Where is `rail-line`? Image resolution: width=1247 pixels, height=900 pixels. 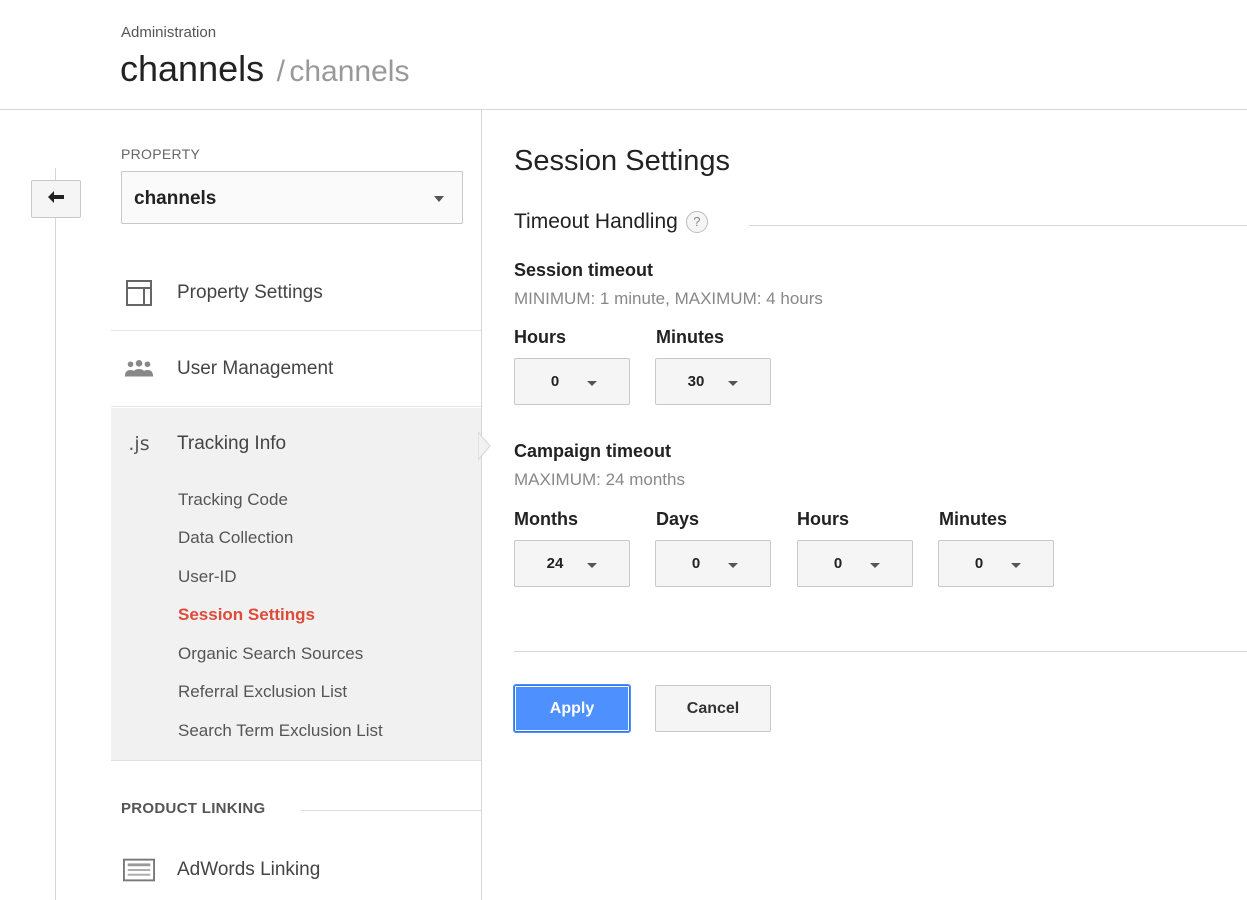
rail-line is located at coordinates (55, 534).